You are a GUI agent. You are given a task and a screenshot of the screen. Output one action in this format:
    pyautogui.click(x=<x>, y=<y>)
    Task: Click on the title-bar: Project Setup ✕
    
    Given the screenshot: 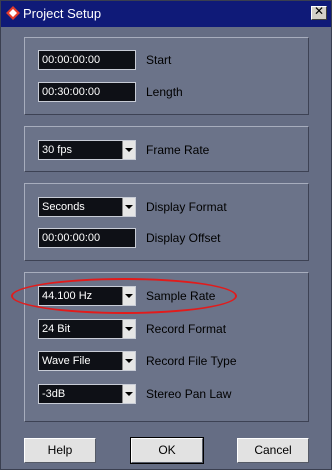 What is the action you would take?
    pyautogui.click(x=166, y=14)
    